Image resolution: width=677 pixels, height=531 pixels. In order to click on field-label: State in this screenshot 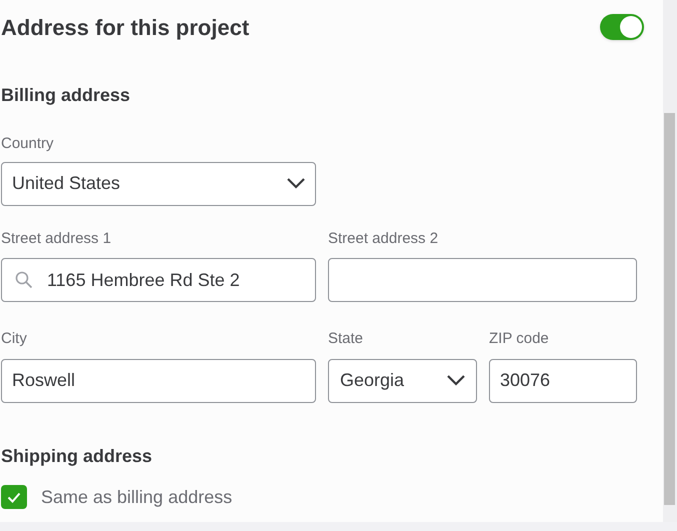, I will do `click(346, 339)`.